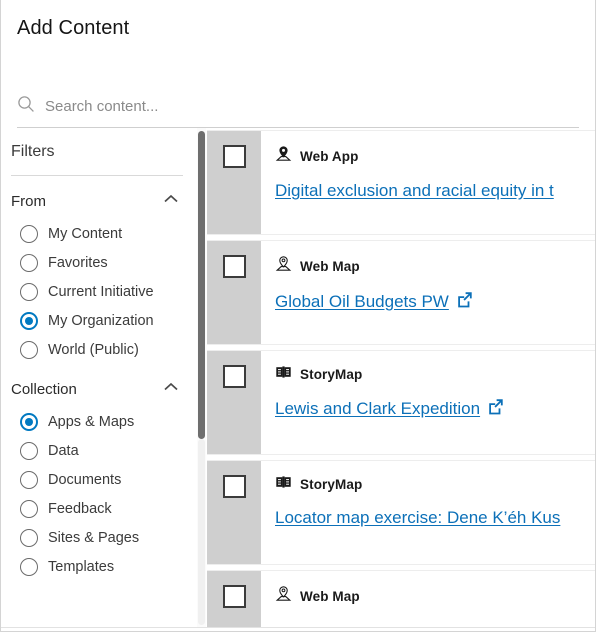  I want to click on facet-from-header: From, so click(102, 201).